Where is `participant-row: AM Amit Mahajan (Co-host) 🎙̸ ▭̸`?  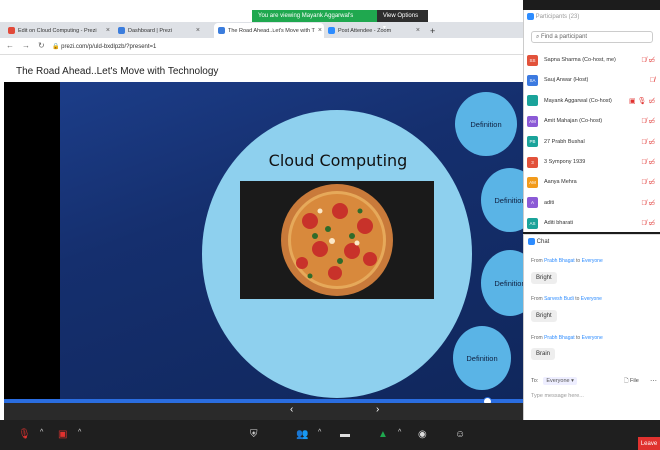 participant-row: AM Amit Mahajan (Co-host) 🎙̸ ▭̸ is located at coordinates (591, 121).